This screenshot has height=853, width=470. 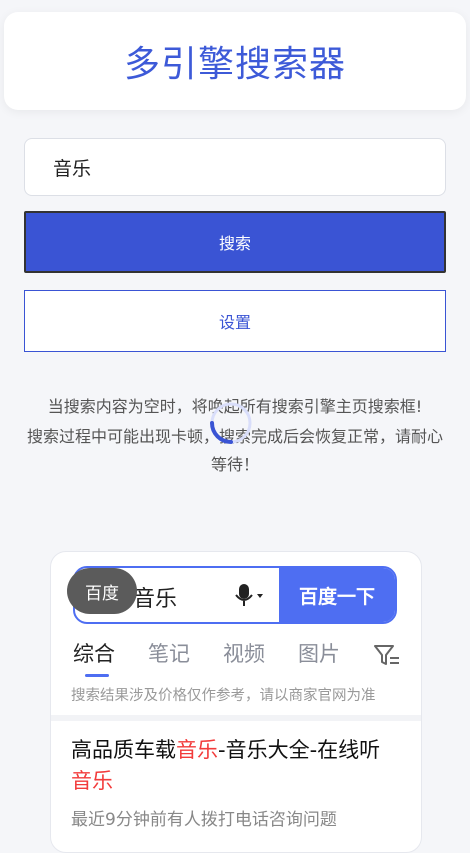 What do you see at coordinates (248, 595) in the screenshot?
I see `microphone-icon` at bounding box center [248, 595].